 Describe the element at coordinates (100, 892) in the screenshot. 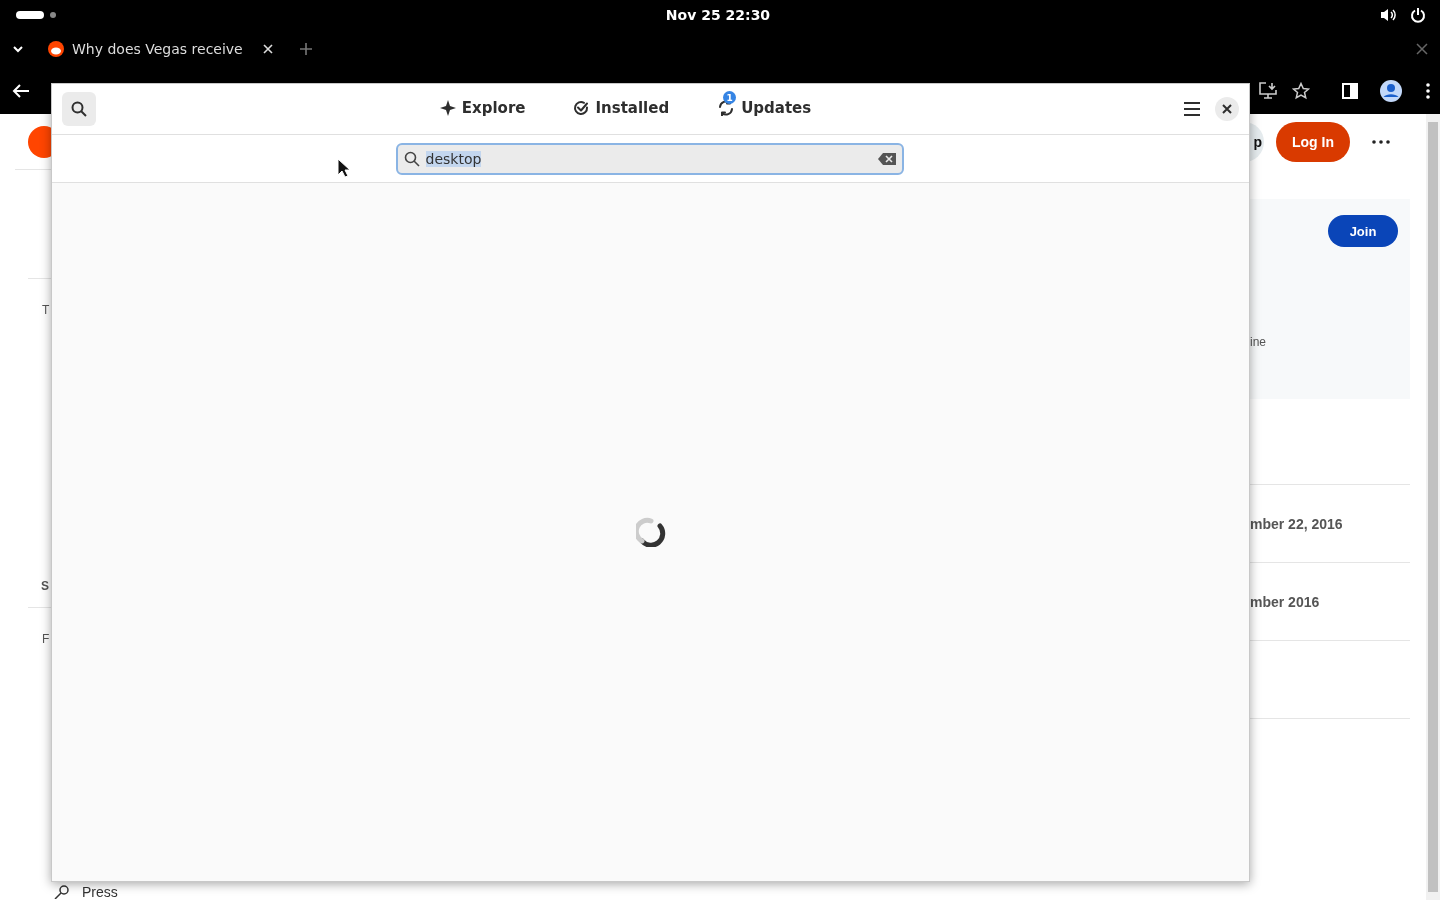

I see `footer-link: Press` at that location.